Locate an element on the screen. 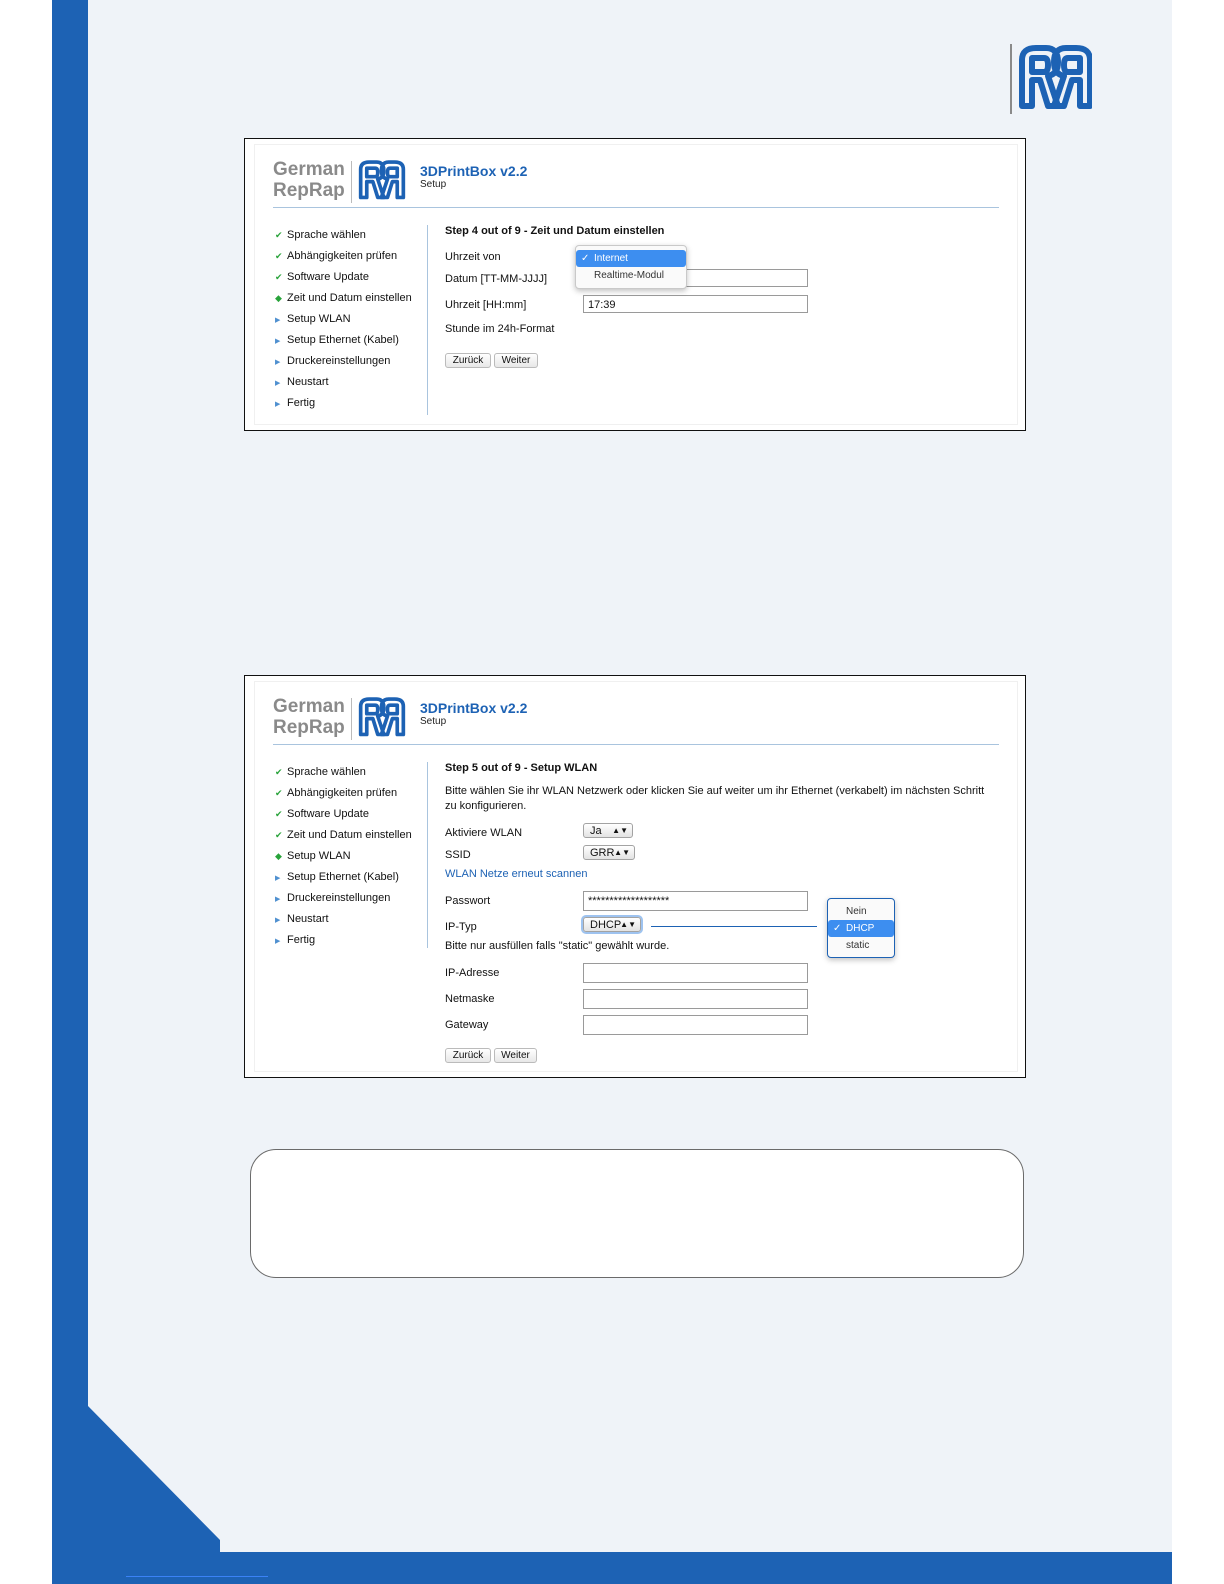 The width and height of the screenshot is (1224, 1584). ssid-select: GRR ▲▼ is located at coordinates (609, 852).